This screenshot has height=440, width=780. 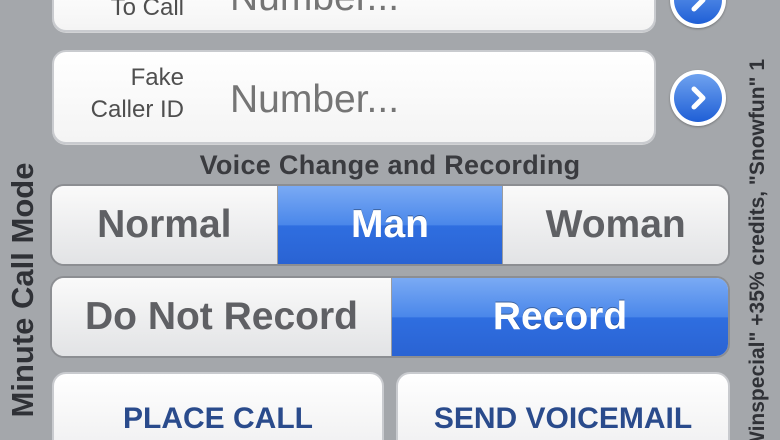 What do you see at coordinates (147, 10) in the screenshot?
I see `to-call-label: To Call` at bounding box center [147, 10].